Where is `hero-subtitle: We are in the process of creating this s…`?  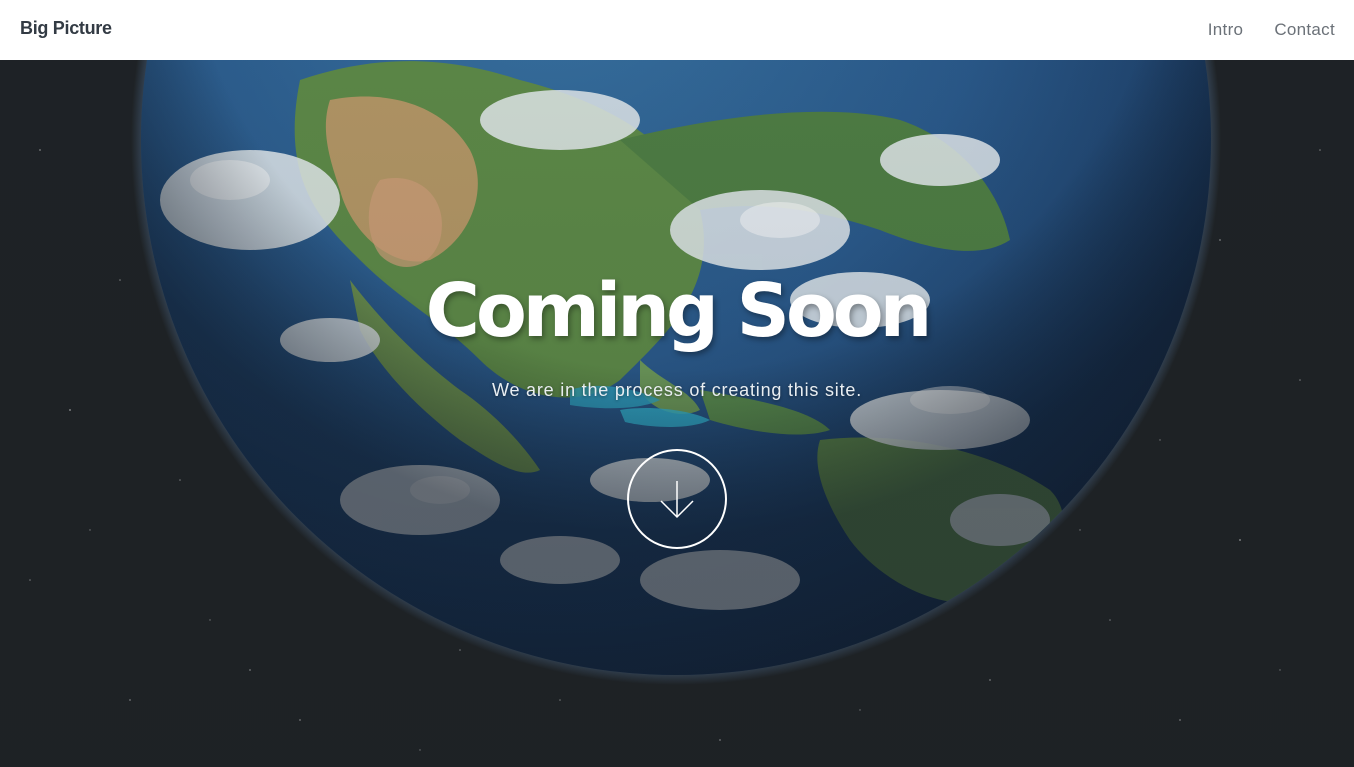
hero-subtitle: We are in the process of creating this s… is located at coordinates (677, 390).